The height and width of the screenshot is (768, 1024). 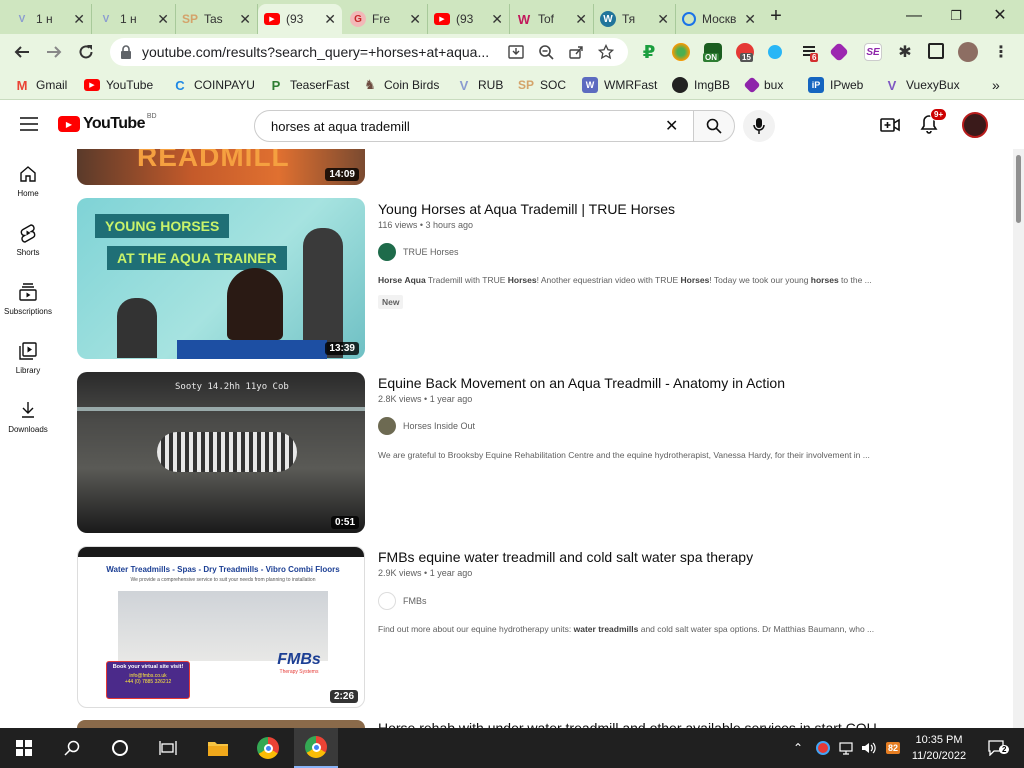 I want to click on youtube-logo: ▶ YouTube BD, so click(x=107, y=123).